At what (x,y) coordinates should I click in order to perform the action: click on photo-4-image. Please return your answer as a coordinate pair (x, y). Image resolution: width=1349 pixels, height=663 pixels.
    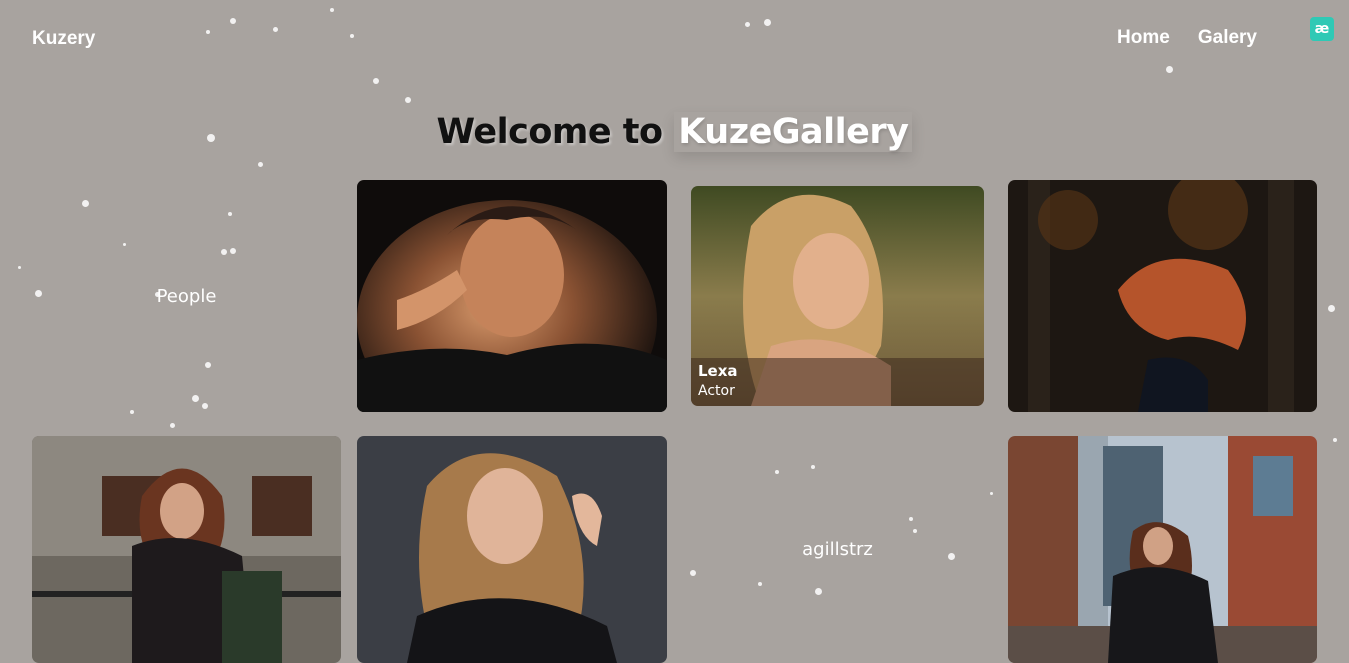
    Looking at the image, I should click on (186, 549).